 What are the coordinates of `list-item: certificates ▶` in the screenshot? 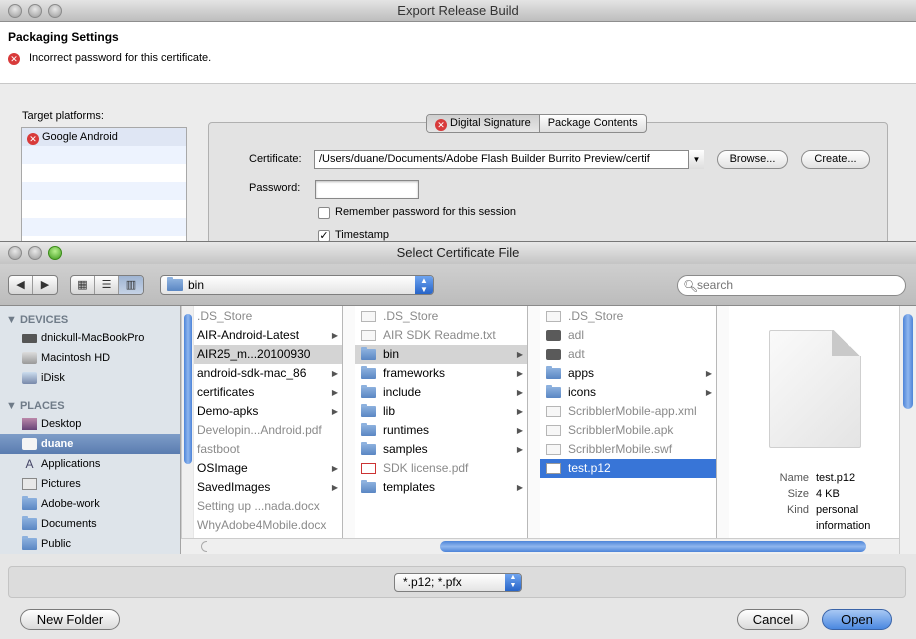 It's located at (268, 392).